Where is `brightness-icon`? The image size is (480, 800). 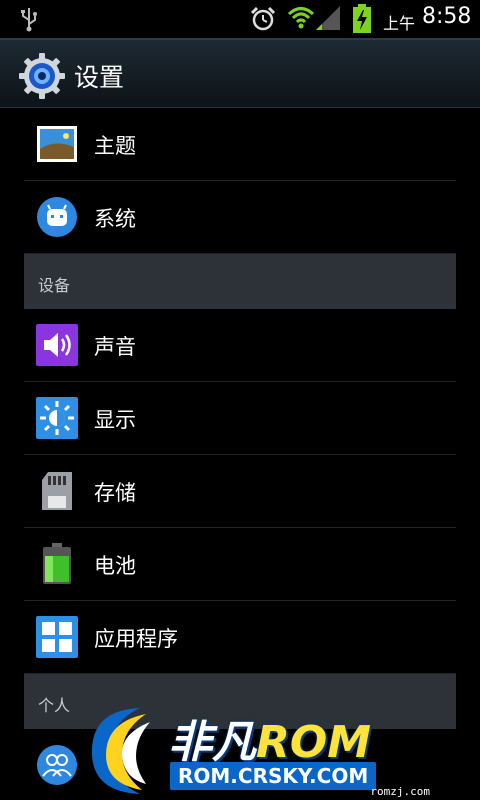 brightness-icon is located at coordinates (57, 418).